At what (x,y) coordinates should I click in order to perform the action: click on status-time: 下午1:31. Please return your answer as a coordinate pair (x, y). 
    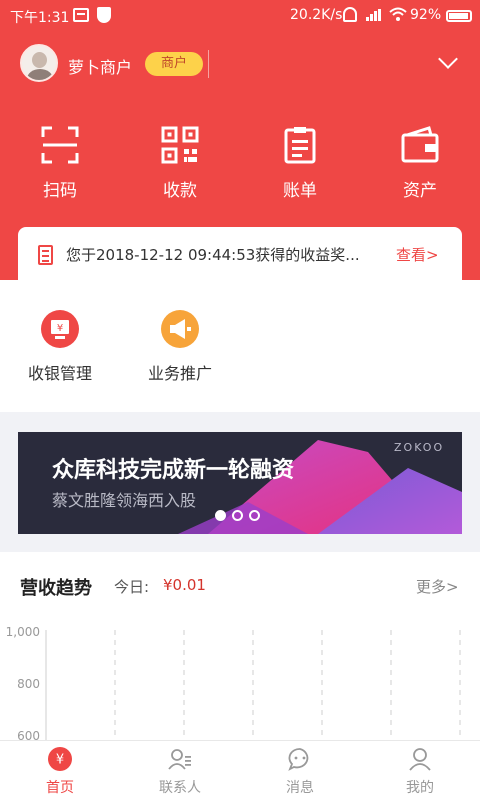
    Looking at the image, I should click on (40, 18).